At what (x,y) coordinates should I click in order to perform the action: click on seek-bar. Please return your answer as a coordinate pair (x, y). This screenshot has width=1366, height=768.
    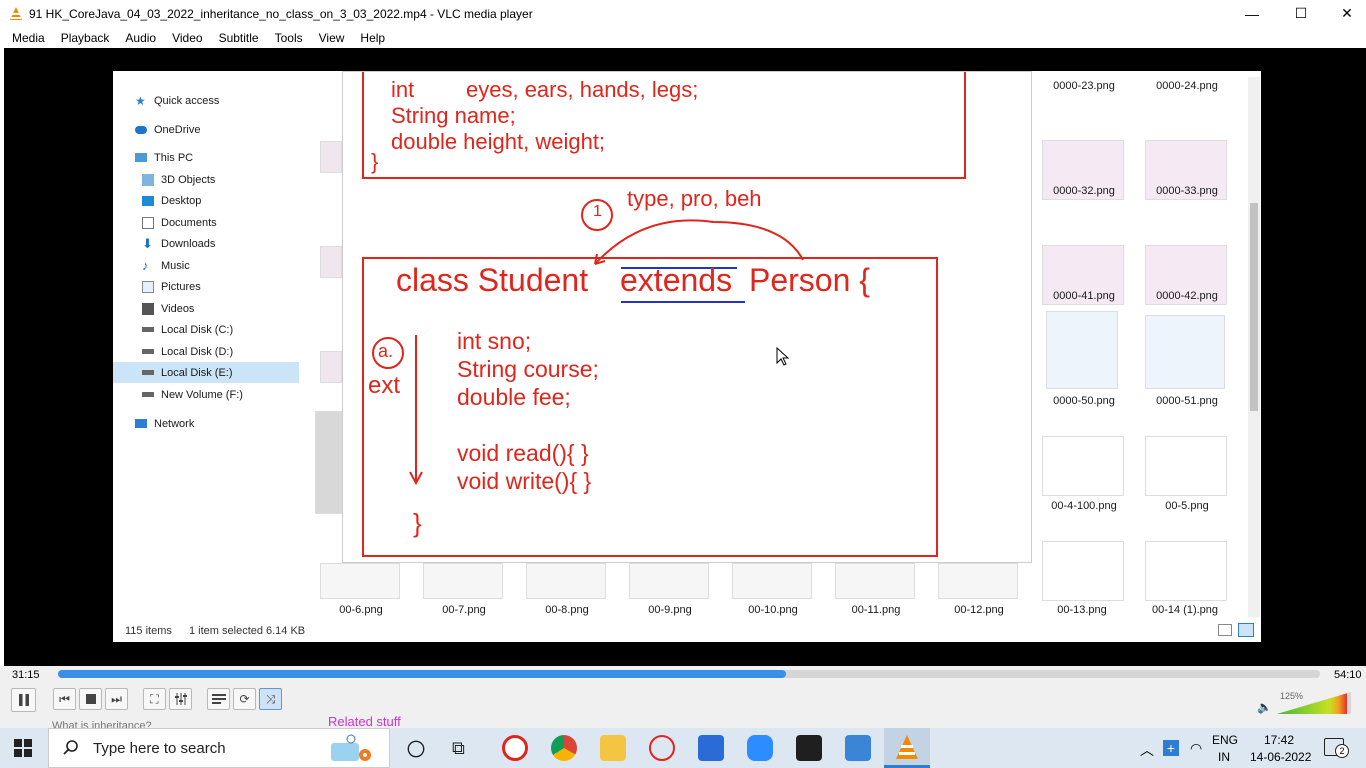
    Looking at the image, I should click on (689, 674).